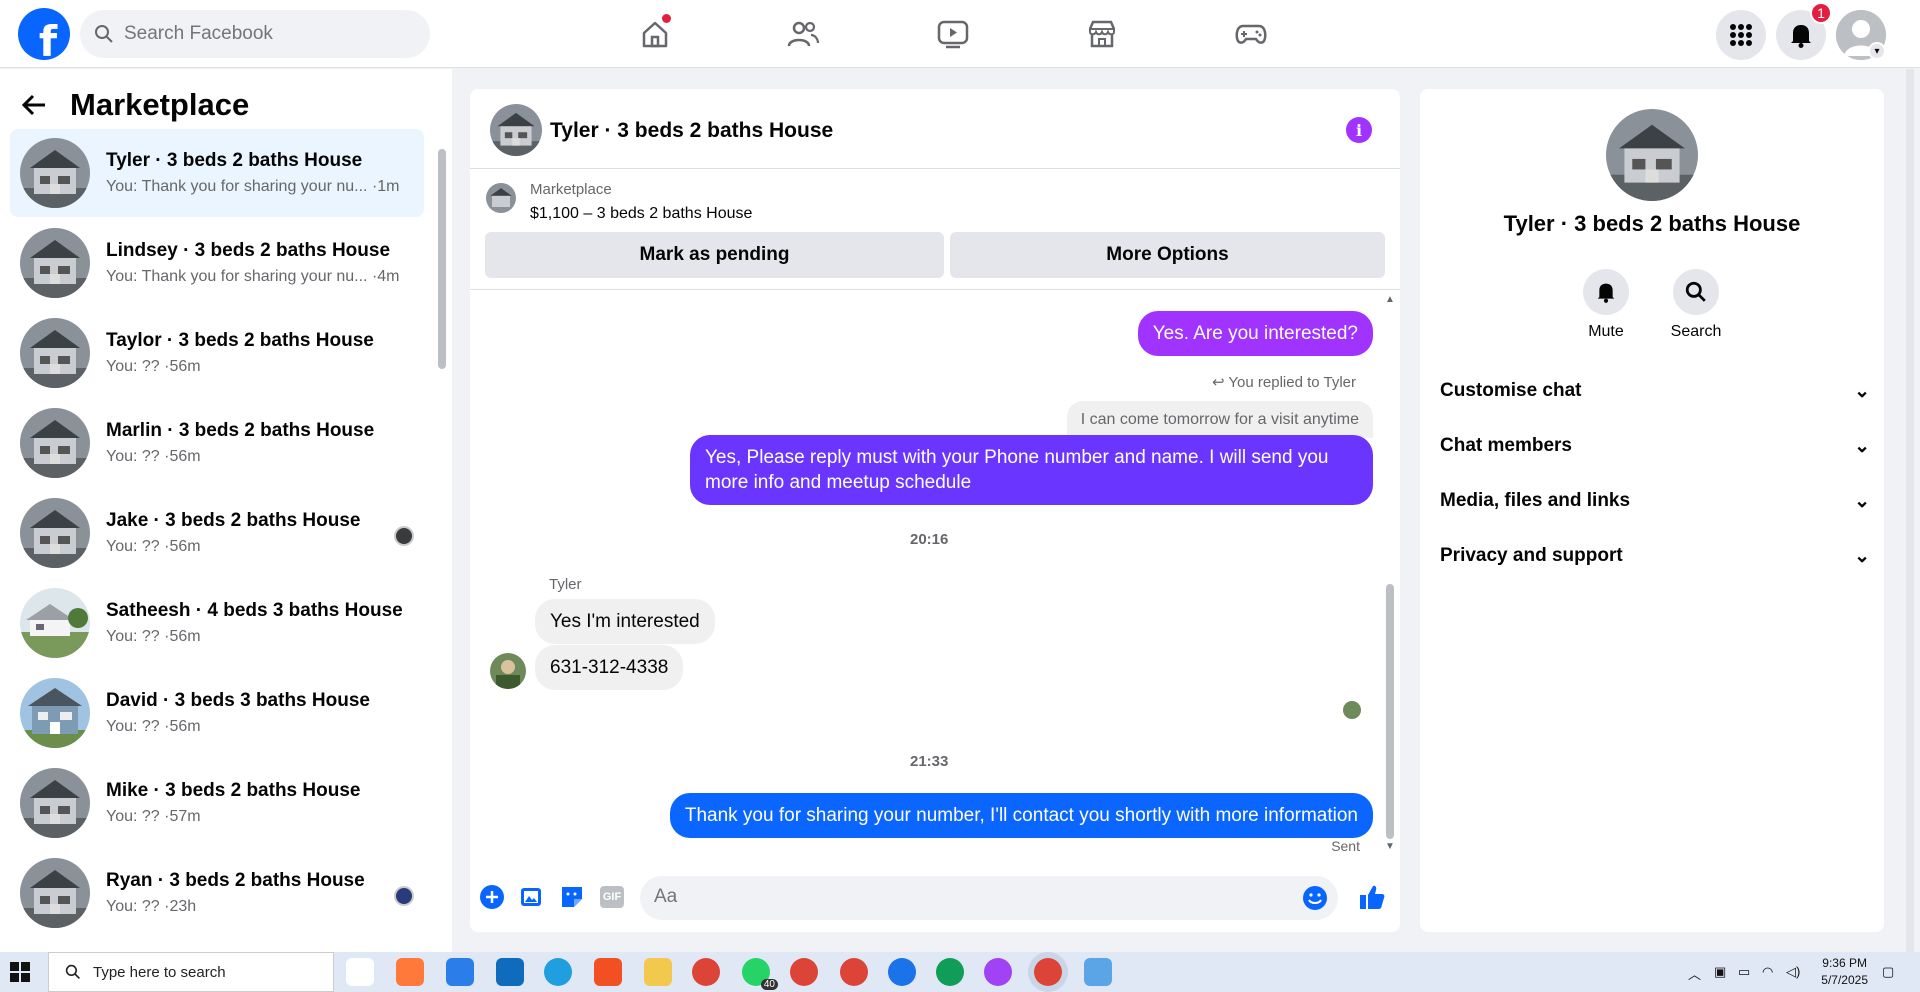  Describe the element at coordinates (691, 131) in the screenshot. I see `chat-title: Tyler · 3 beds 2 baths House` at that location.